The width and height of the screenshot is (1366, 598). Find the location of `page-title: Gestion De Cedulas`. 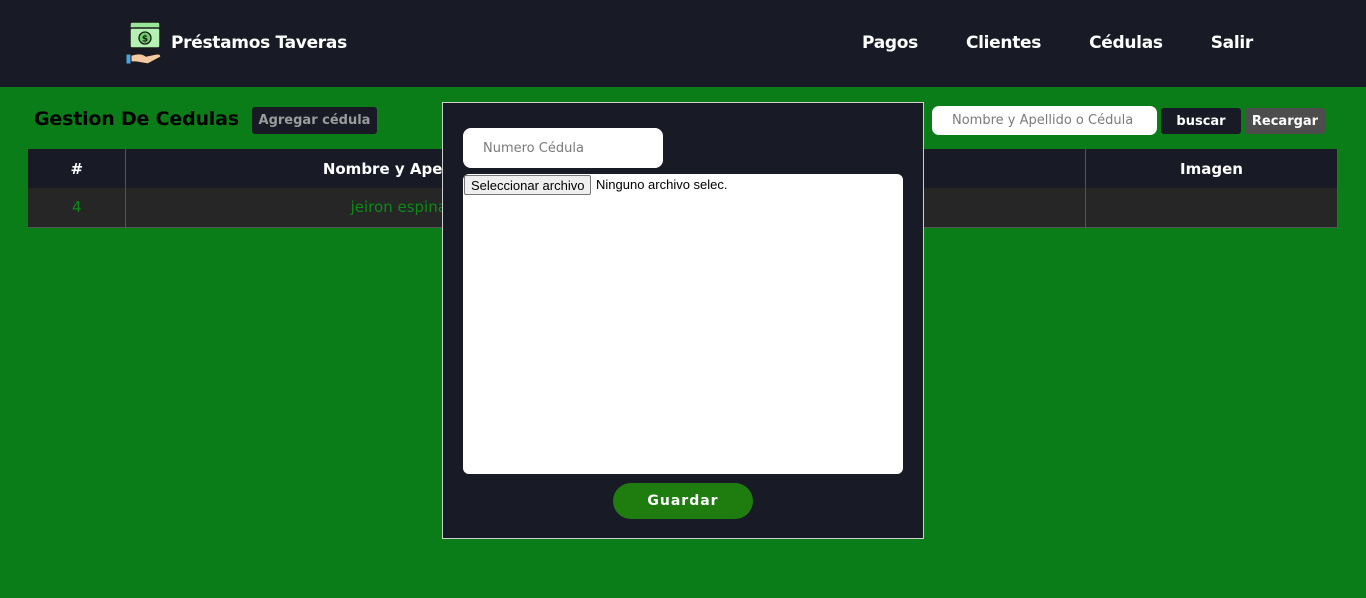

page-title: Gestion De Cedulas is located at coordinates (136, 119).